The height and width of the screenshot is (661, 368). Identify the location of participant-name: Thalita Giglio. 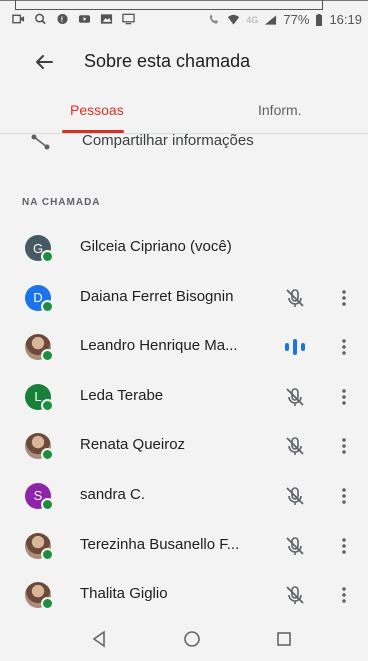
(124, 594).